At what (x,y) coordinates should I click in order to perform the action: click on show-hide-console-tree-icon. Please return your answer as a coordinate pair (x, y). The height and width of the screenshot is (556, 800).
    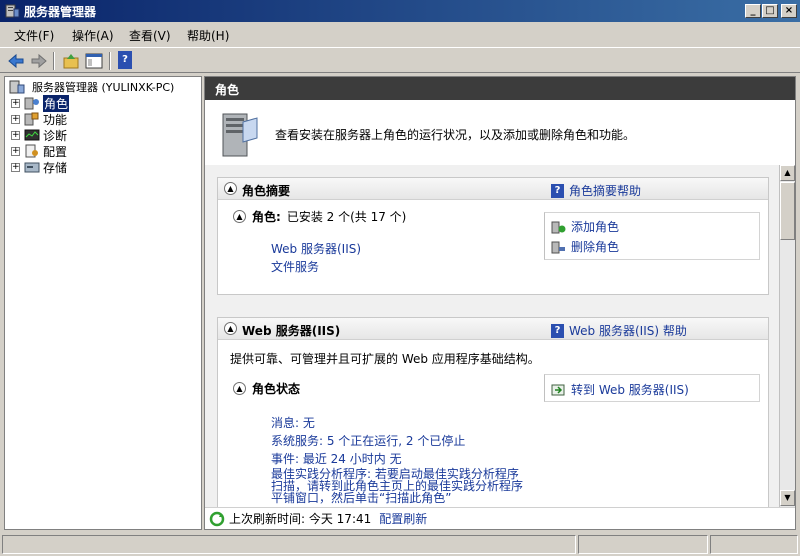
    Looking at the image, I should click on (94, 61).